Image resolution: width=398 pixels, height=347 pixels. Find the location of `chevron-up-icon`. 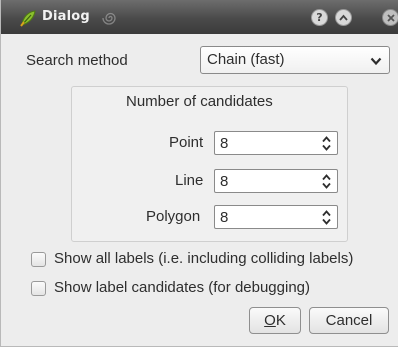

chevron-up-icon is located at coordinates (343, 17).